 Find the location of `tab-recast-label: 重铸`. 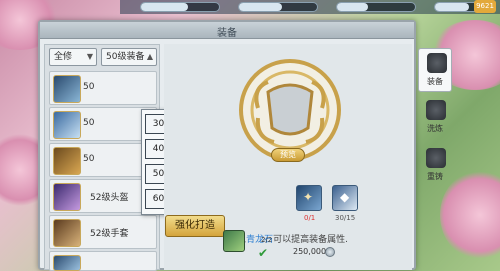

tab-recast-label: 重铸 is located at coordinates (435, 176).